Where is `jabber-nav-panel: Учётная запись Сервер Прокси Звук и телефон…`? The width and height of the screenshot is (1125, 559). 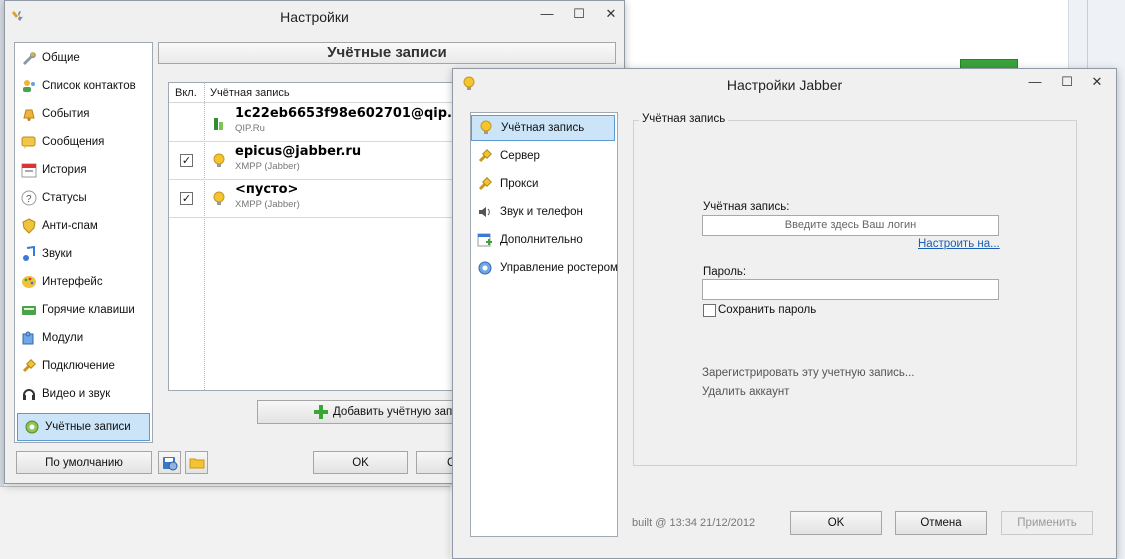 jabber-nav-panel: Учётная запись Сервер Прокси Звук и телефон… is located at coordinates (544, 324).